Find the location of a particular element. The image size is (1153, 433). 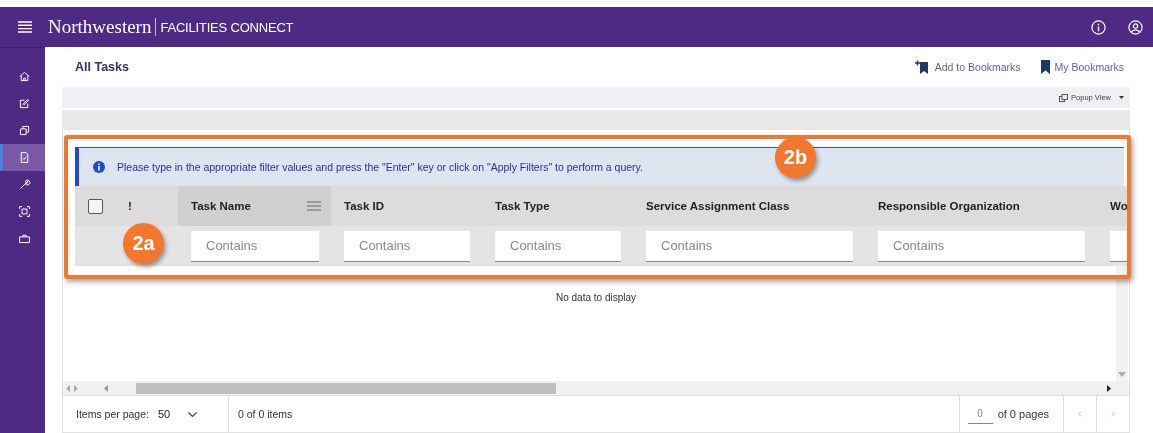

chevron-right-icon is located at coordinates (1113, 414).